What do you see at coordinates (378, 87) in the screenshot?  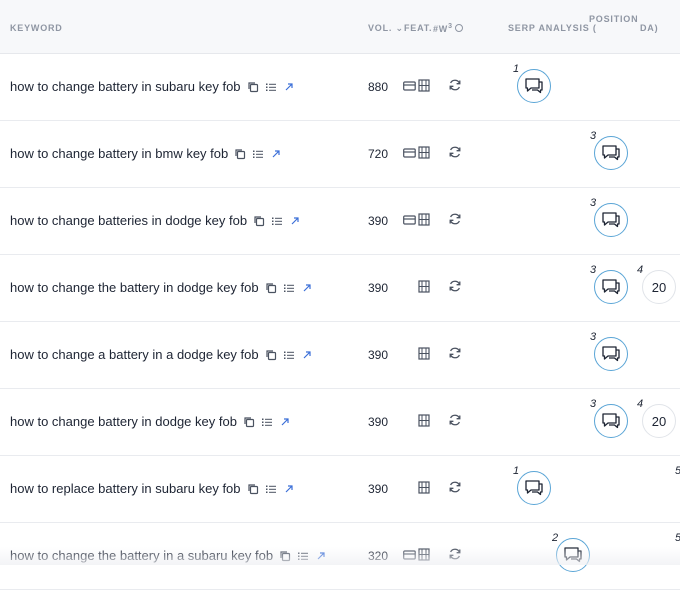 I see `volume-value: 880` at bounding box center [378, 87].